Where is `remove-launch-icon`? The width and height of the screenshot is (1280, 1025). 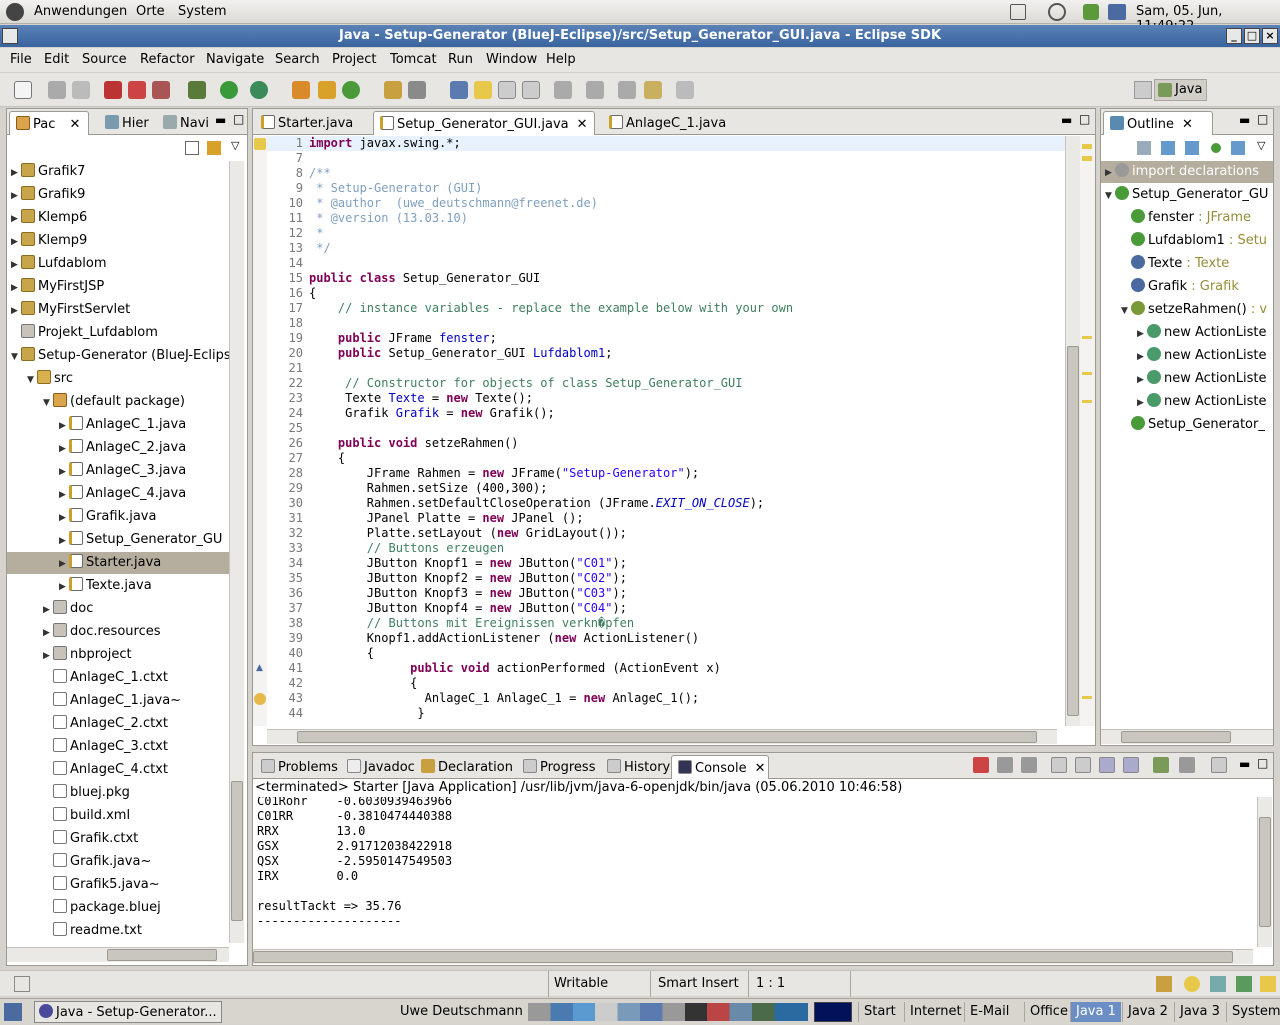
remove-launch-icon is located at coordinates (1005, 765).